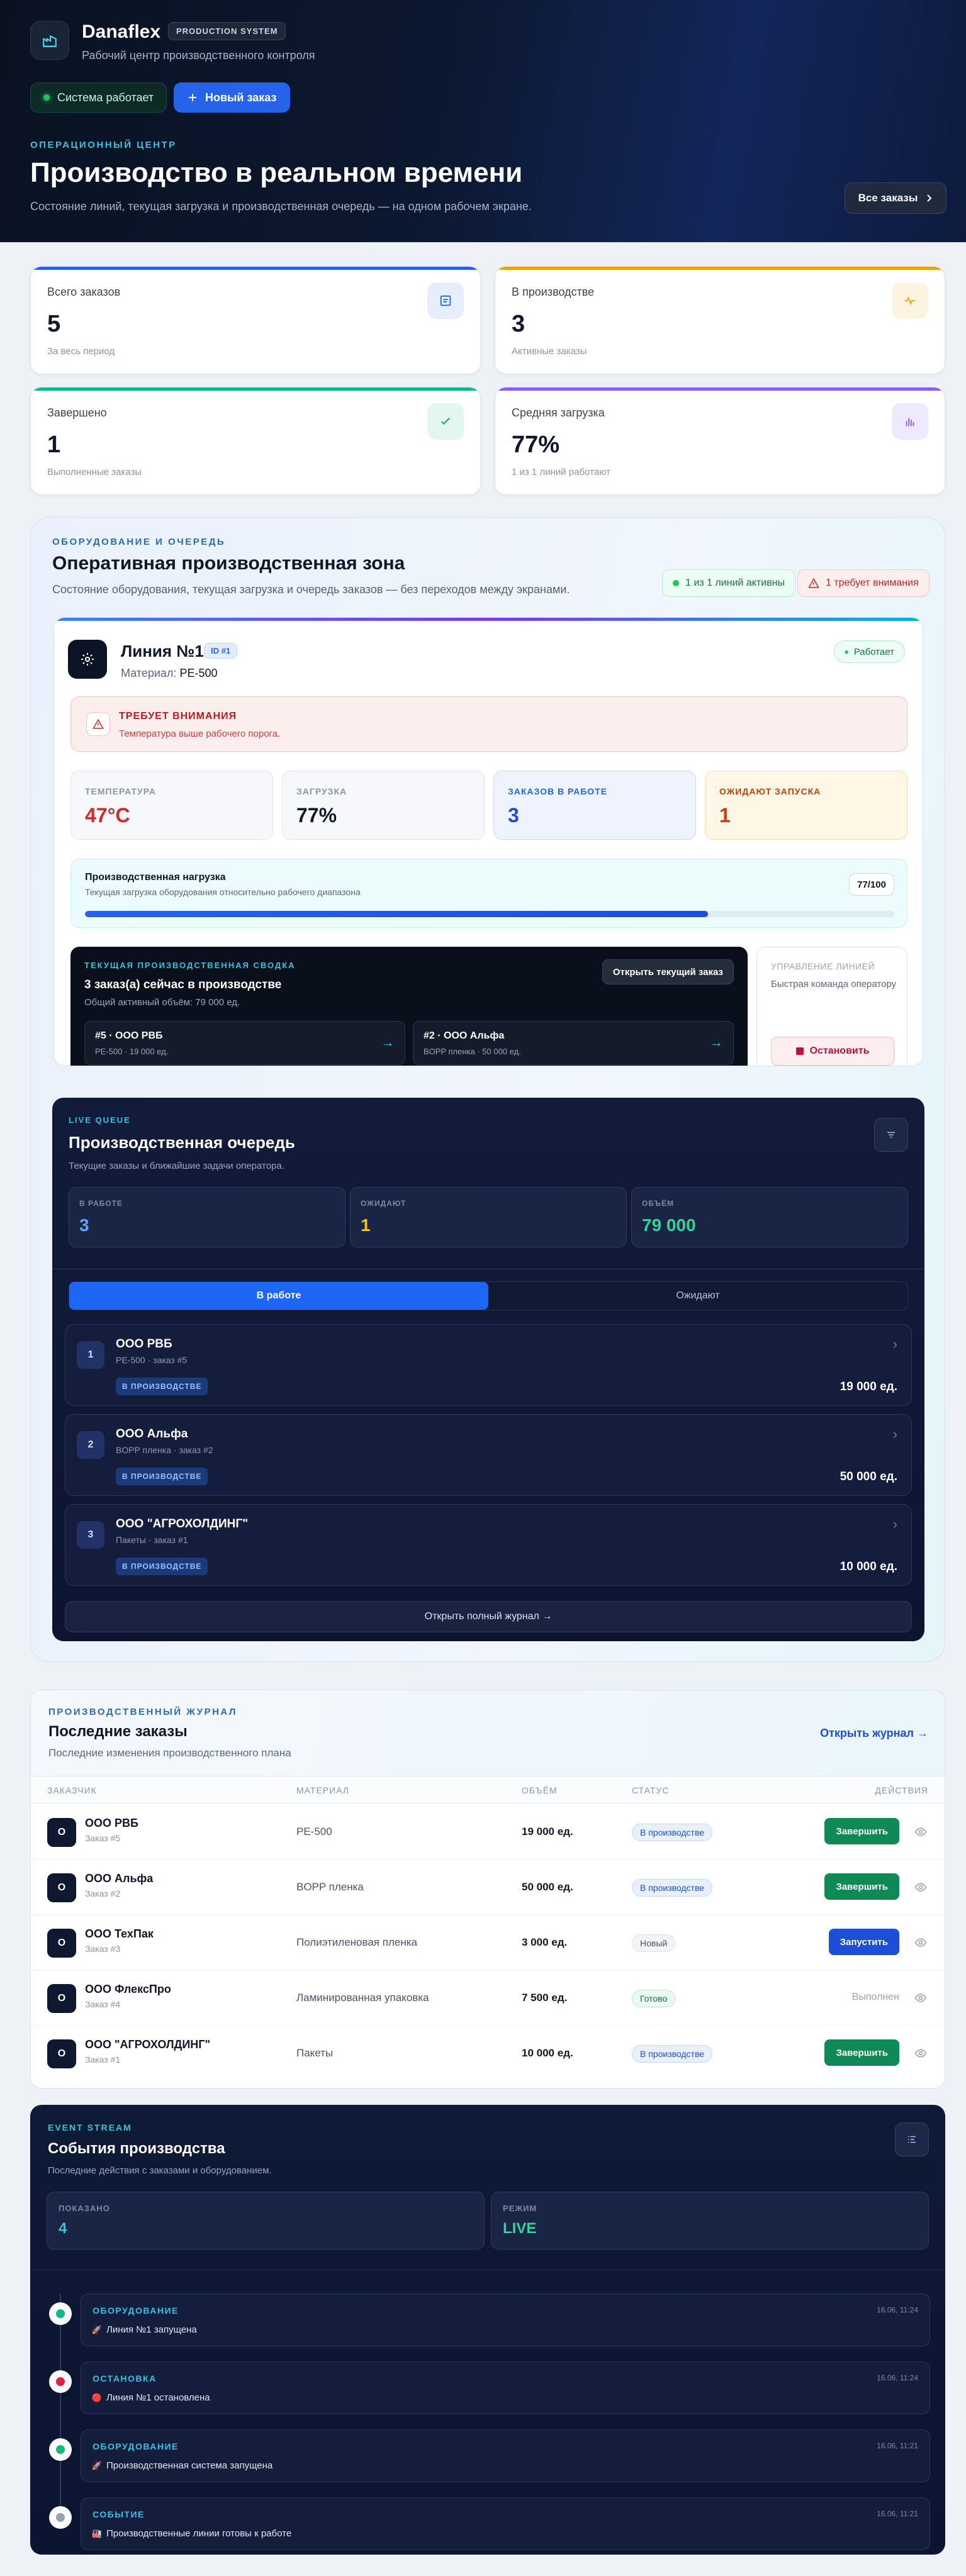  I want to click on start-order-button: Запустить, so click(863, 1942).